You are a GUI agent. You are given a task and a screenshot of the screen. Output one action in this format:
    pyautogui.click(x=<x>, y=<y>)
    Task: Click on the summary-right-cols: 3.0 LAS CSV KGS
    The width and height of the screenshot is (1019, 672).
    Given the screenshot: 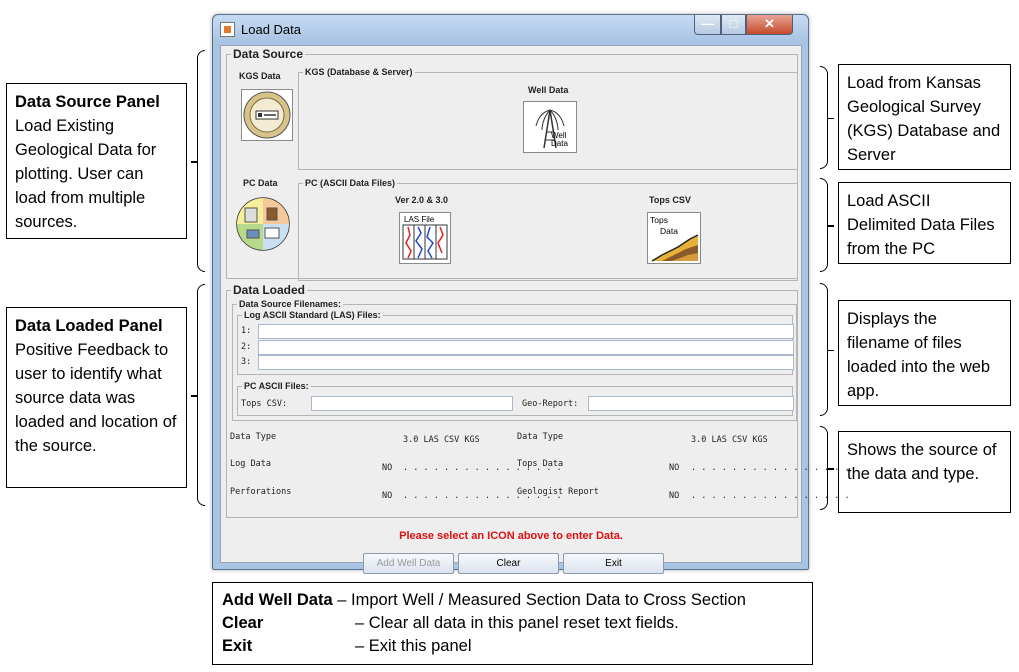 What is the action you would take?
    pyautogui.click(x=729, y=440)
    